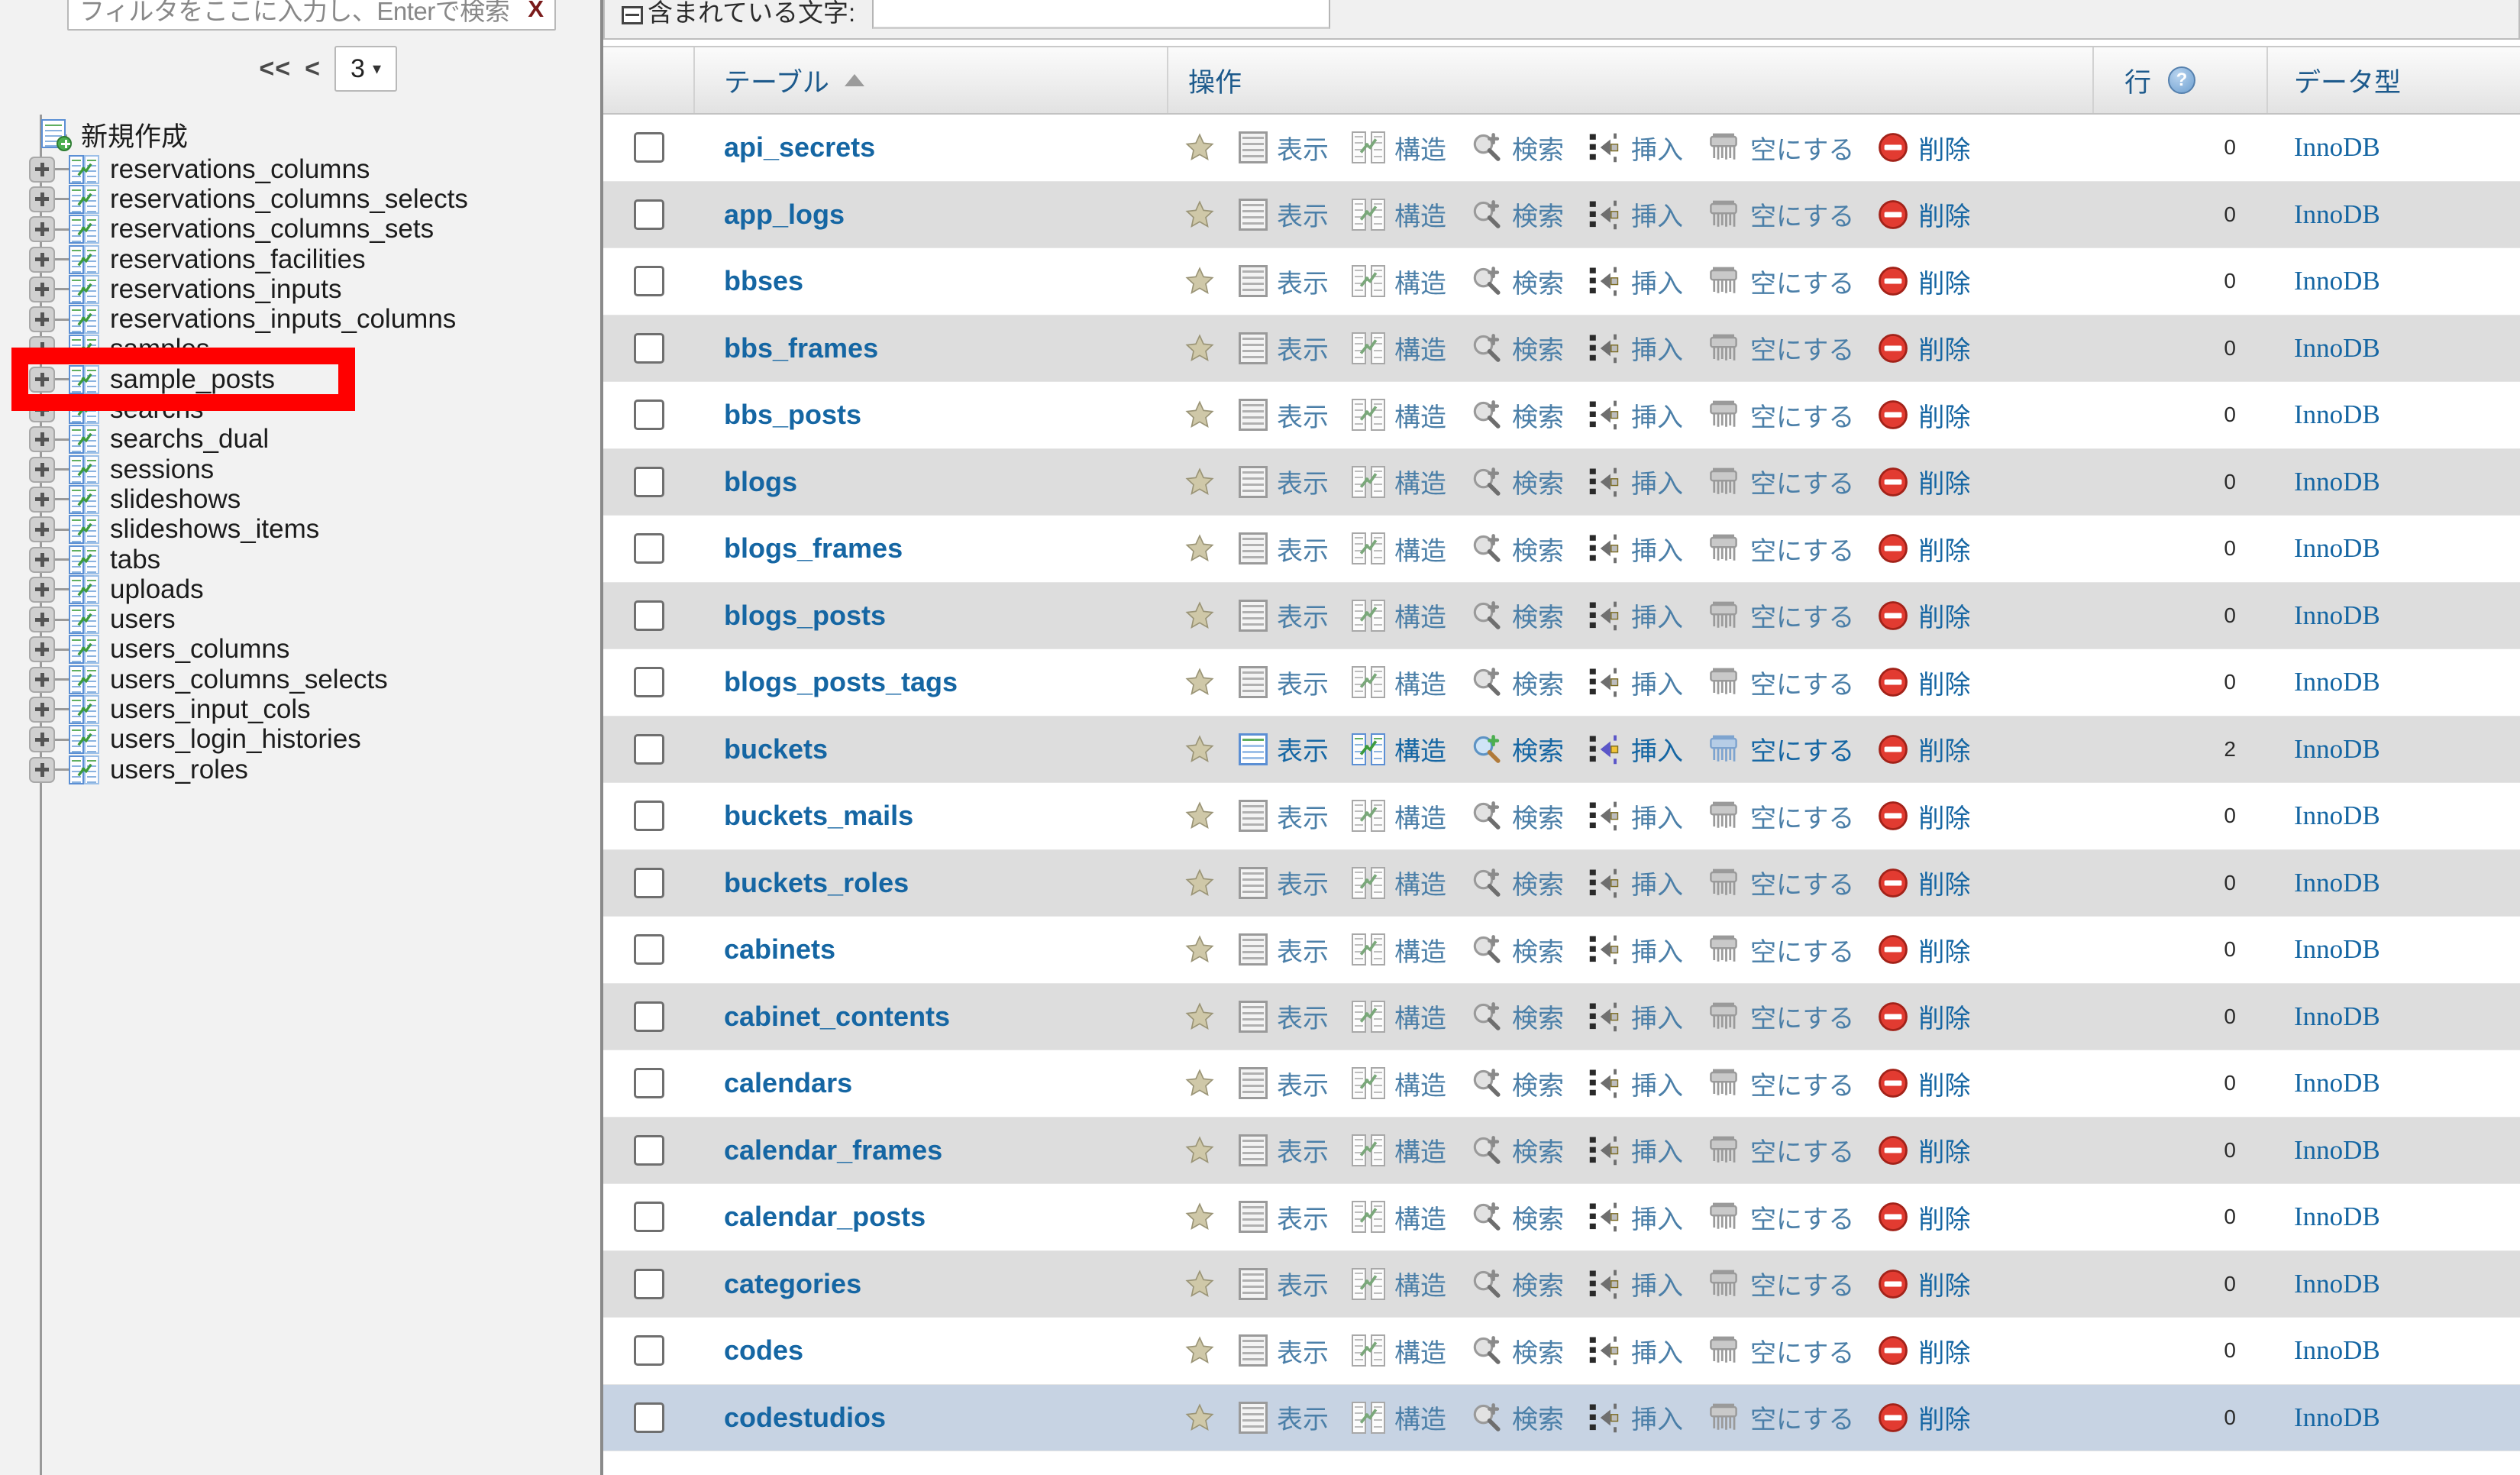  What do you see at coordinates (763, 281) in the screenshot?
I see `table-name-link: bbses` at bounding box center [763, 281].